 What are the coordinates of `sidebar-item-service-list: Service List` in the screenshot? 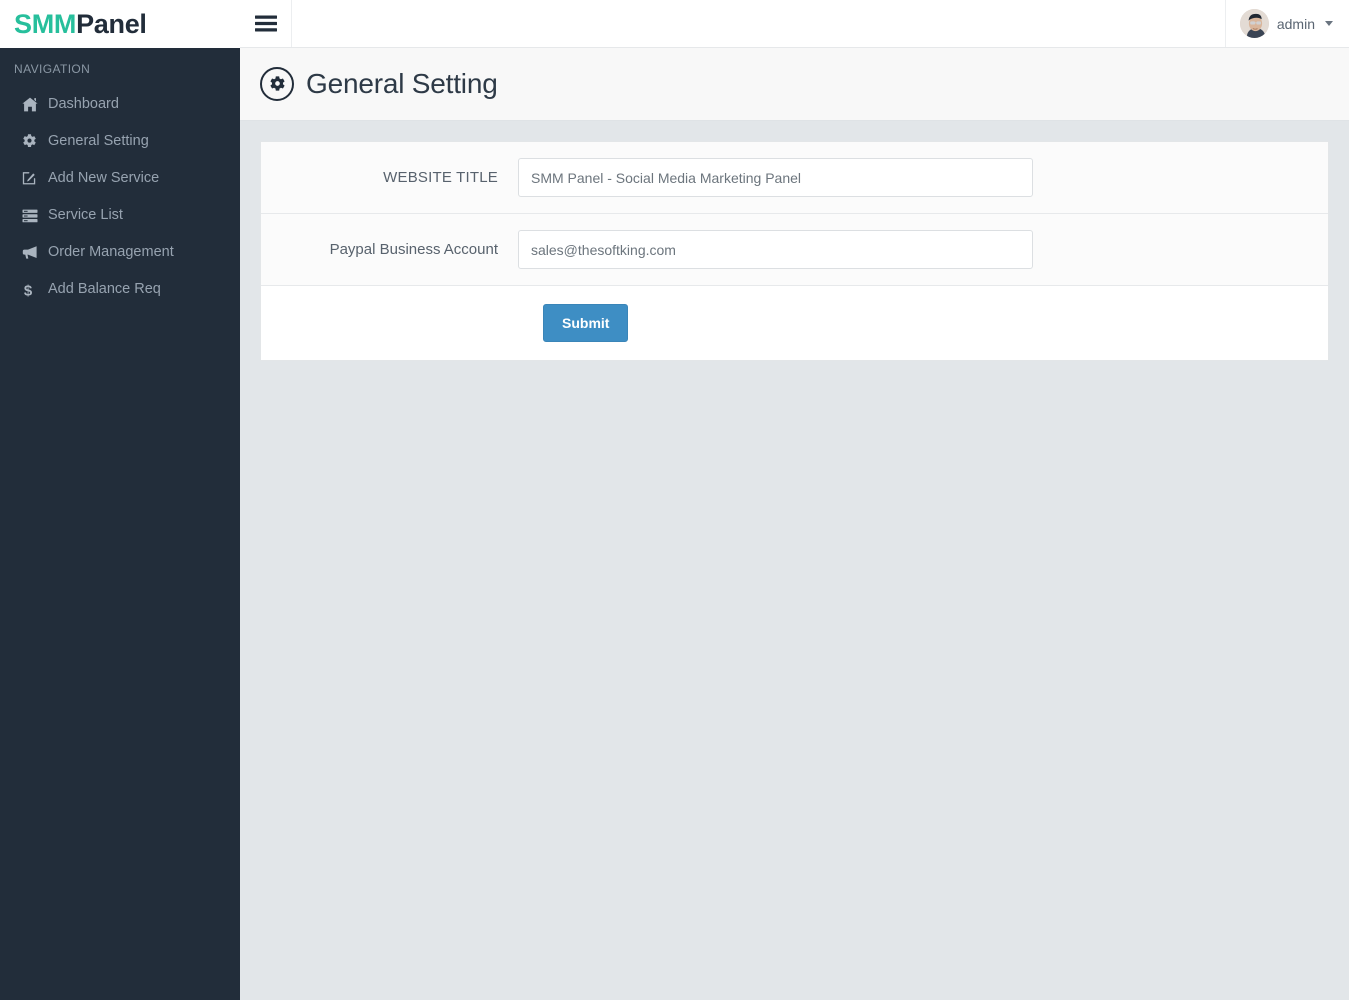 It's located at (120, 215).